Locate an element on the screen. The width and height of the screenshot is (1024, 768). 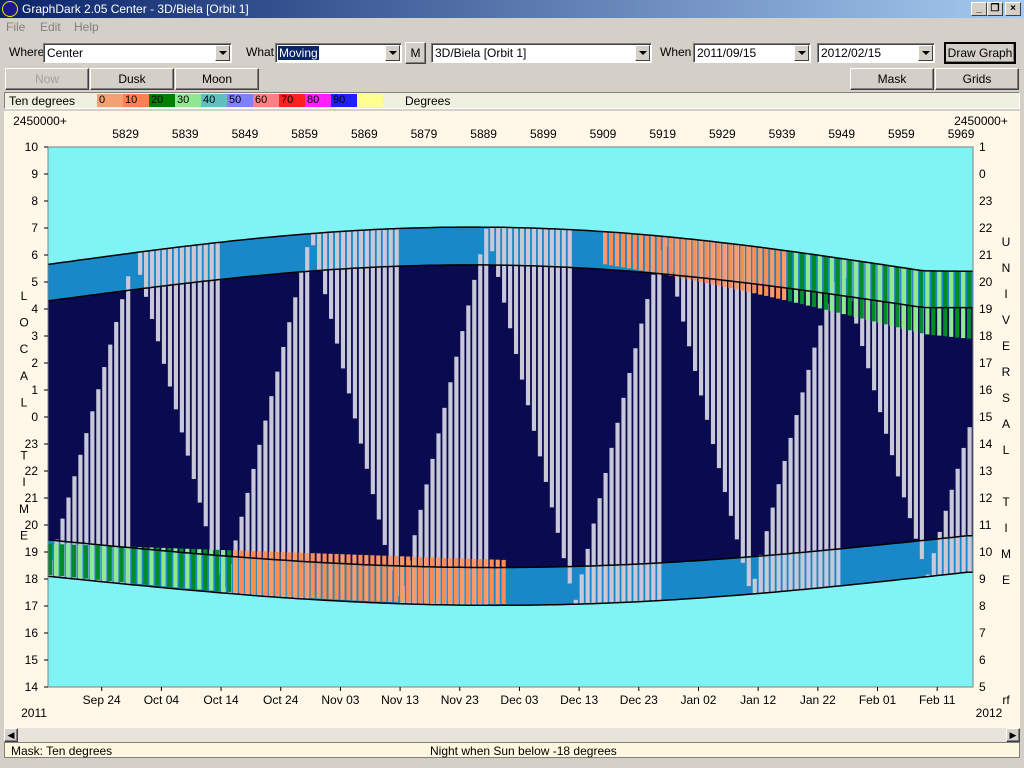
horizontal-scrollbar: ◀ ▶ is located at coordinates (512, 735).